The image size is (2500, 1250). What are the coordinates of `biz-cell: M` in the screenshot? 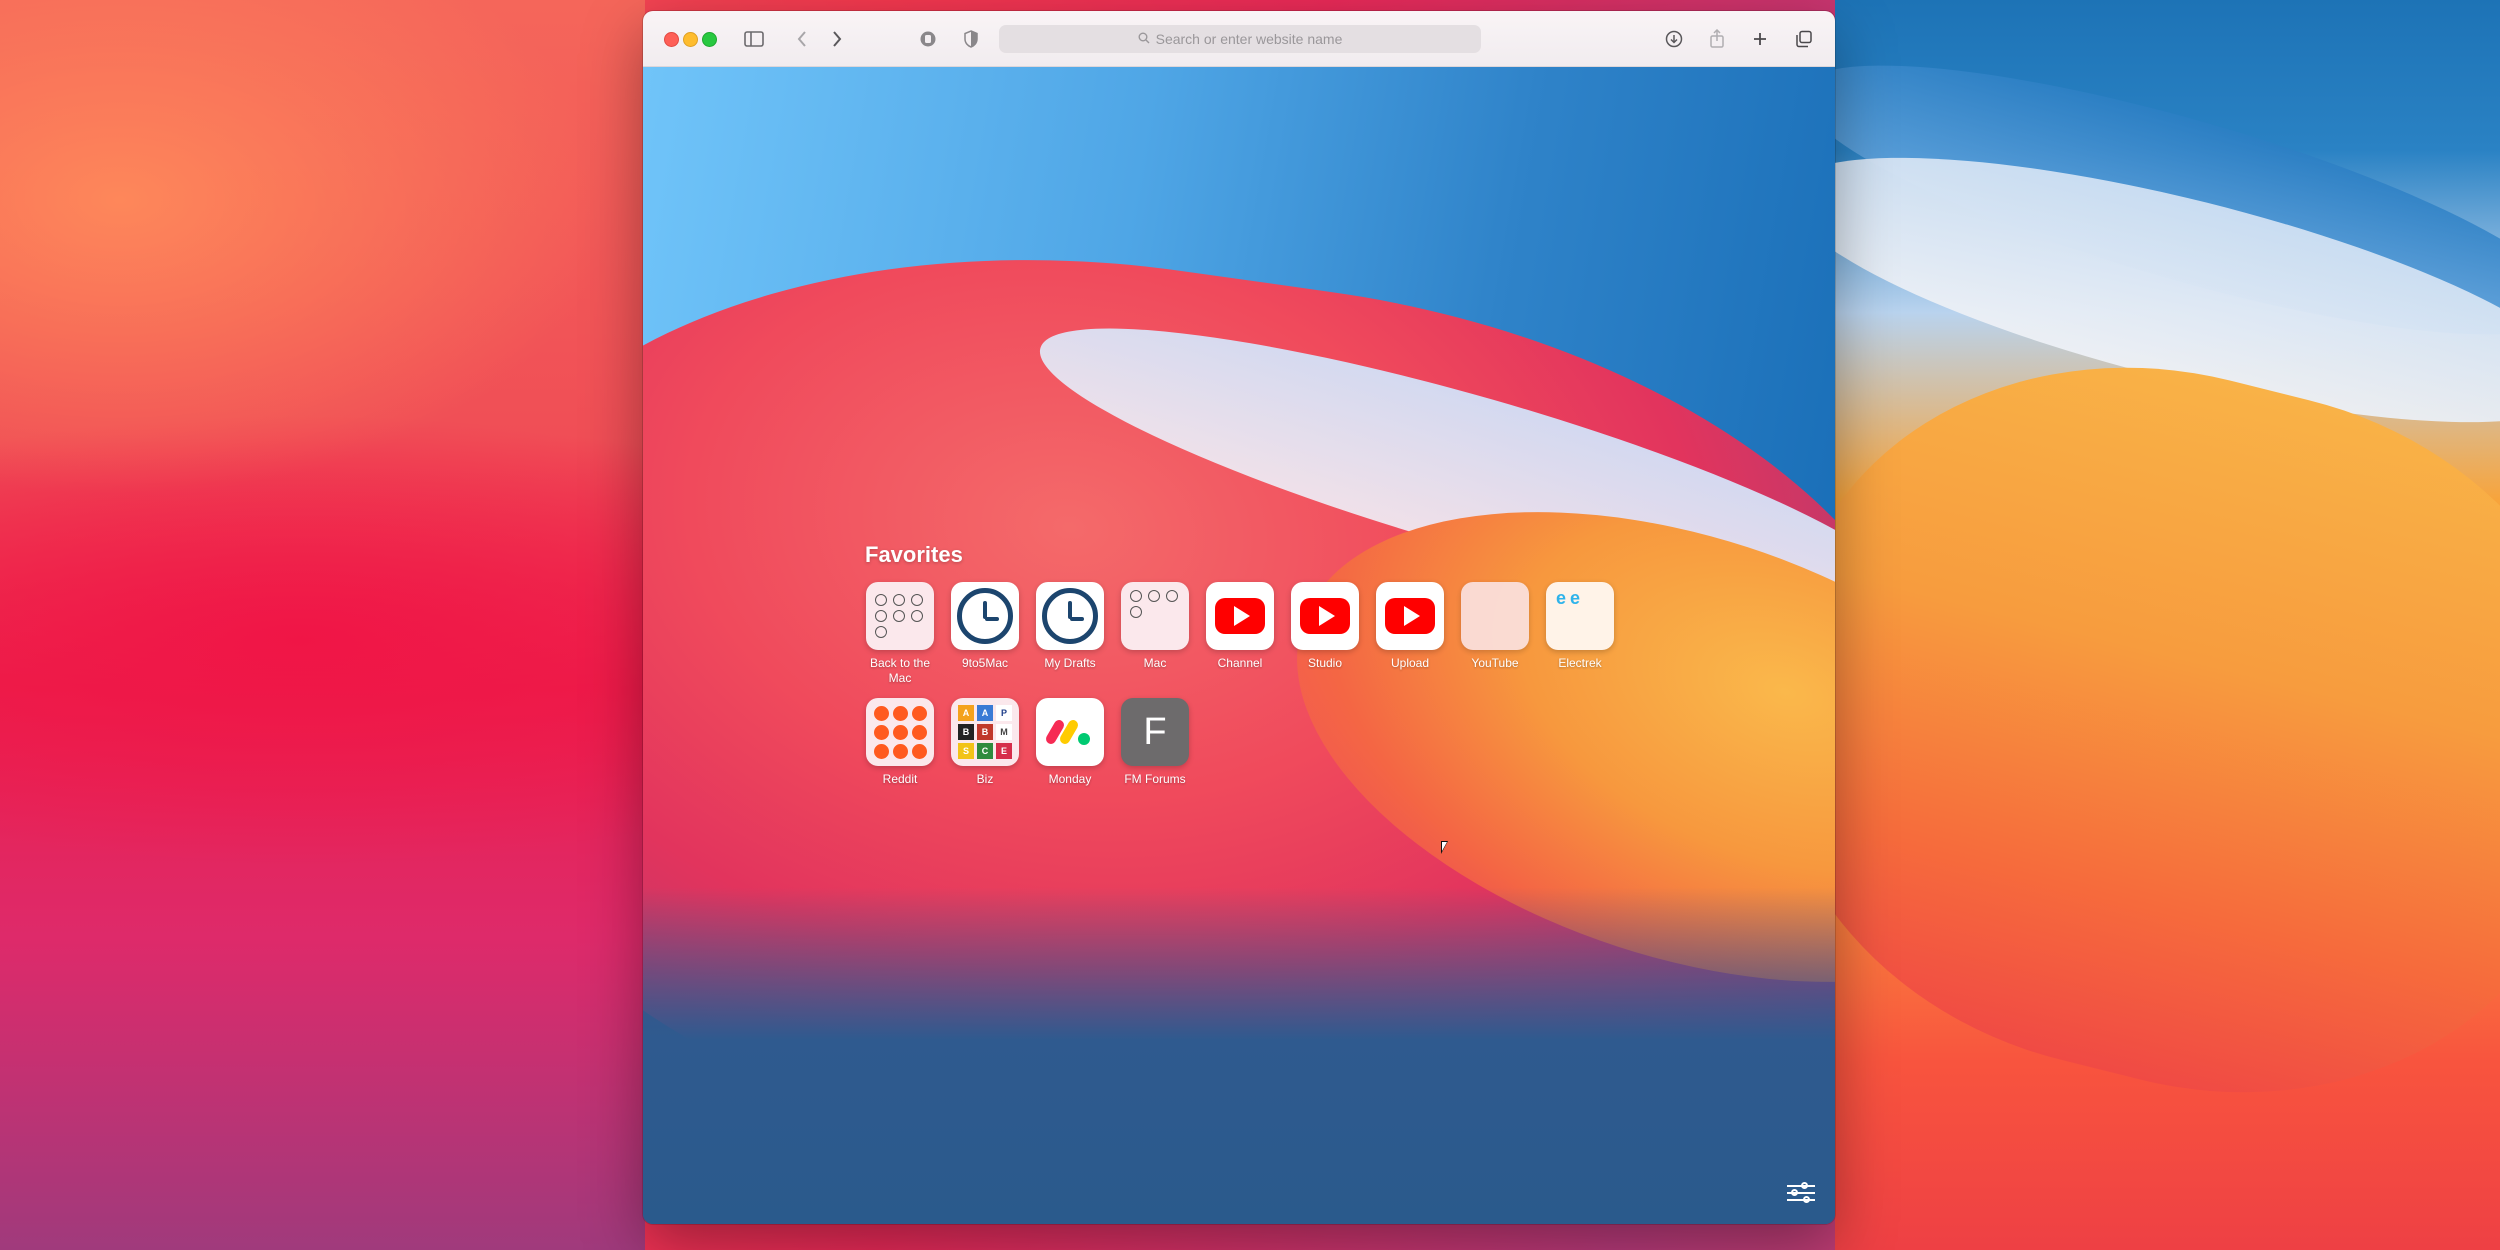 It's located at (1004, 732).